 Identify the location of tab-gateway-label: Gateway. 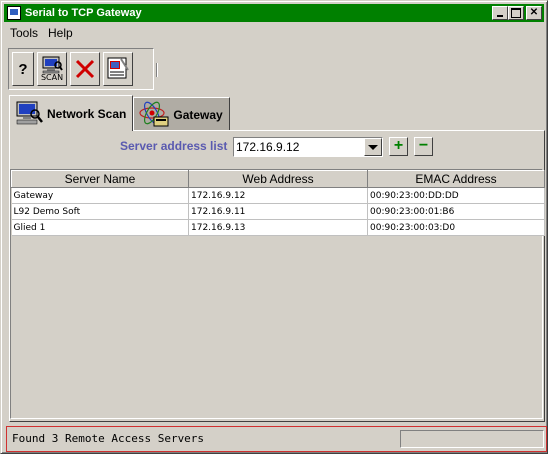
(198, 114).